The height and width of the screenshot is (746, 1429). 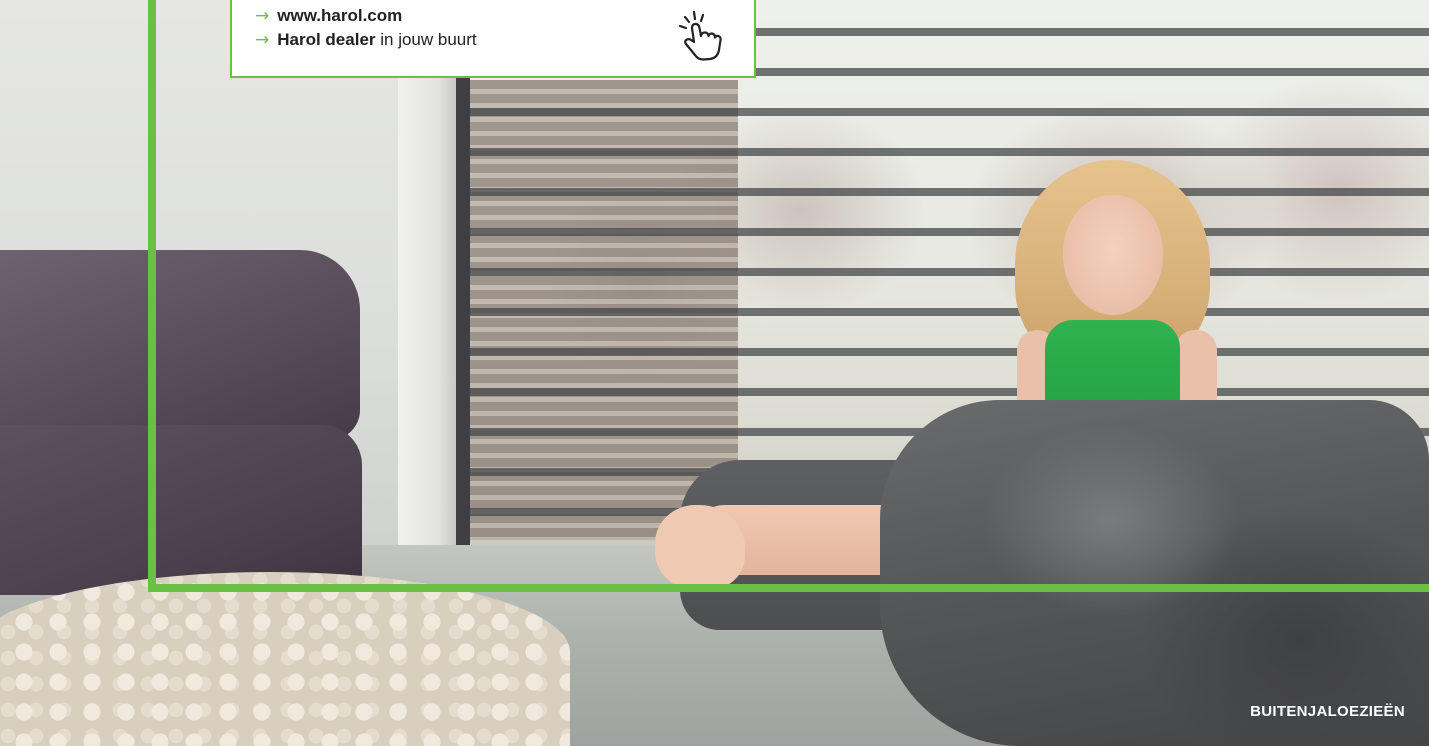 What do you see at coordinates (285, 659) in the screenshot?
I see `shaggy-rug` at bounding box center [285, 659].